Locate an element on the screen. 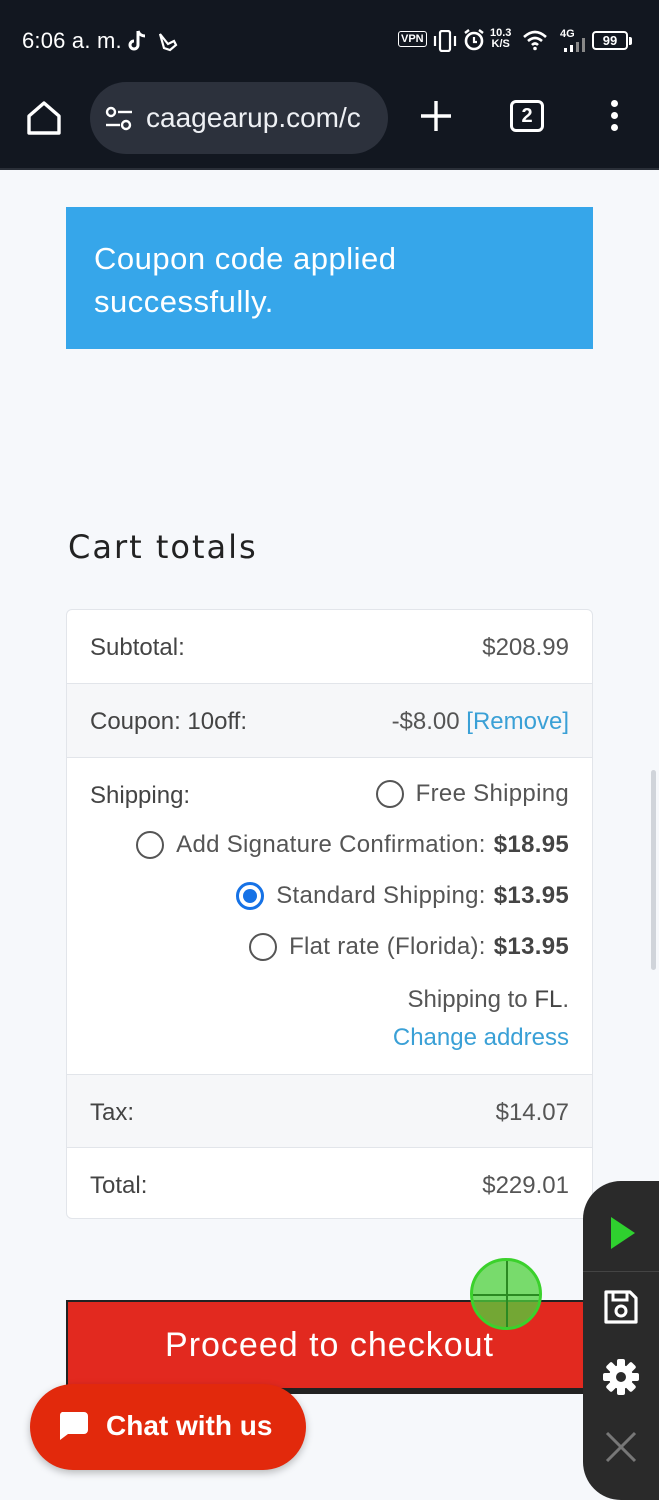 The height and width of the screenshot is (1500, 659). subtotal-label: Subtotal: is located at coordinates (137, 647).